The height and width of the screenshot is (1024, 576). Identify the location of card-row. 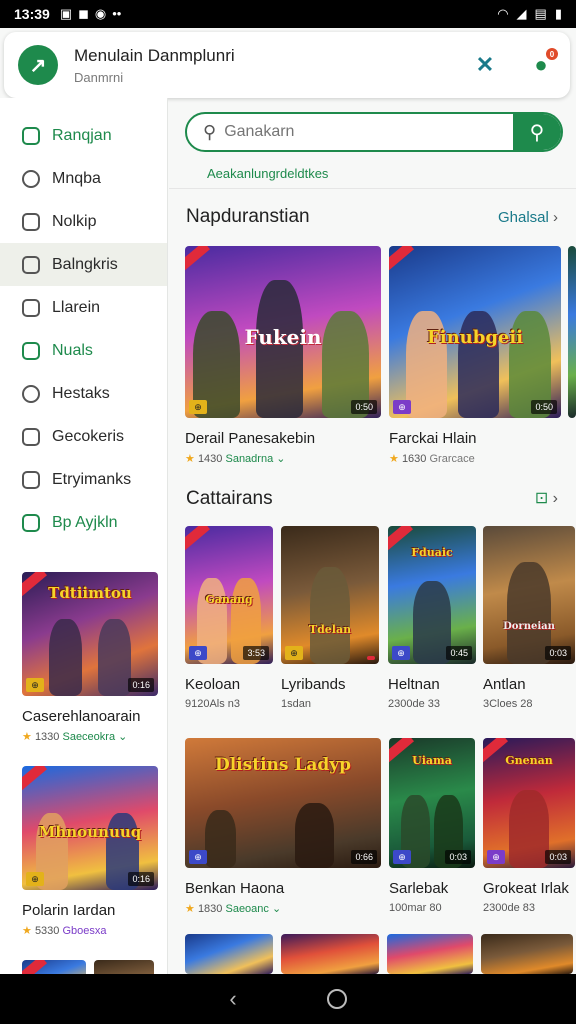
(380, 954).